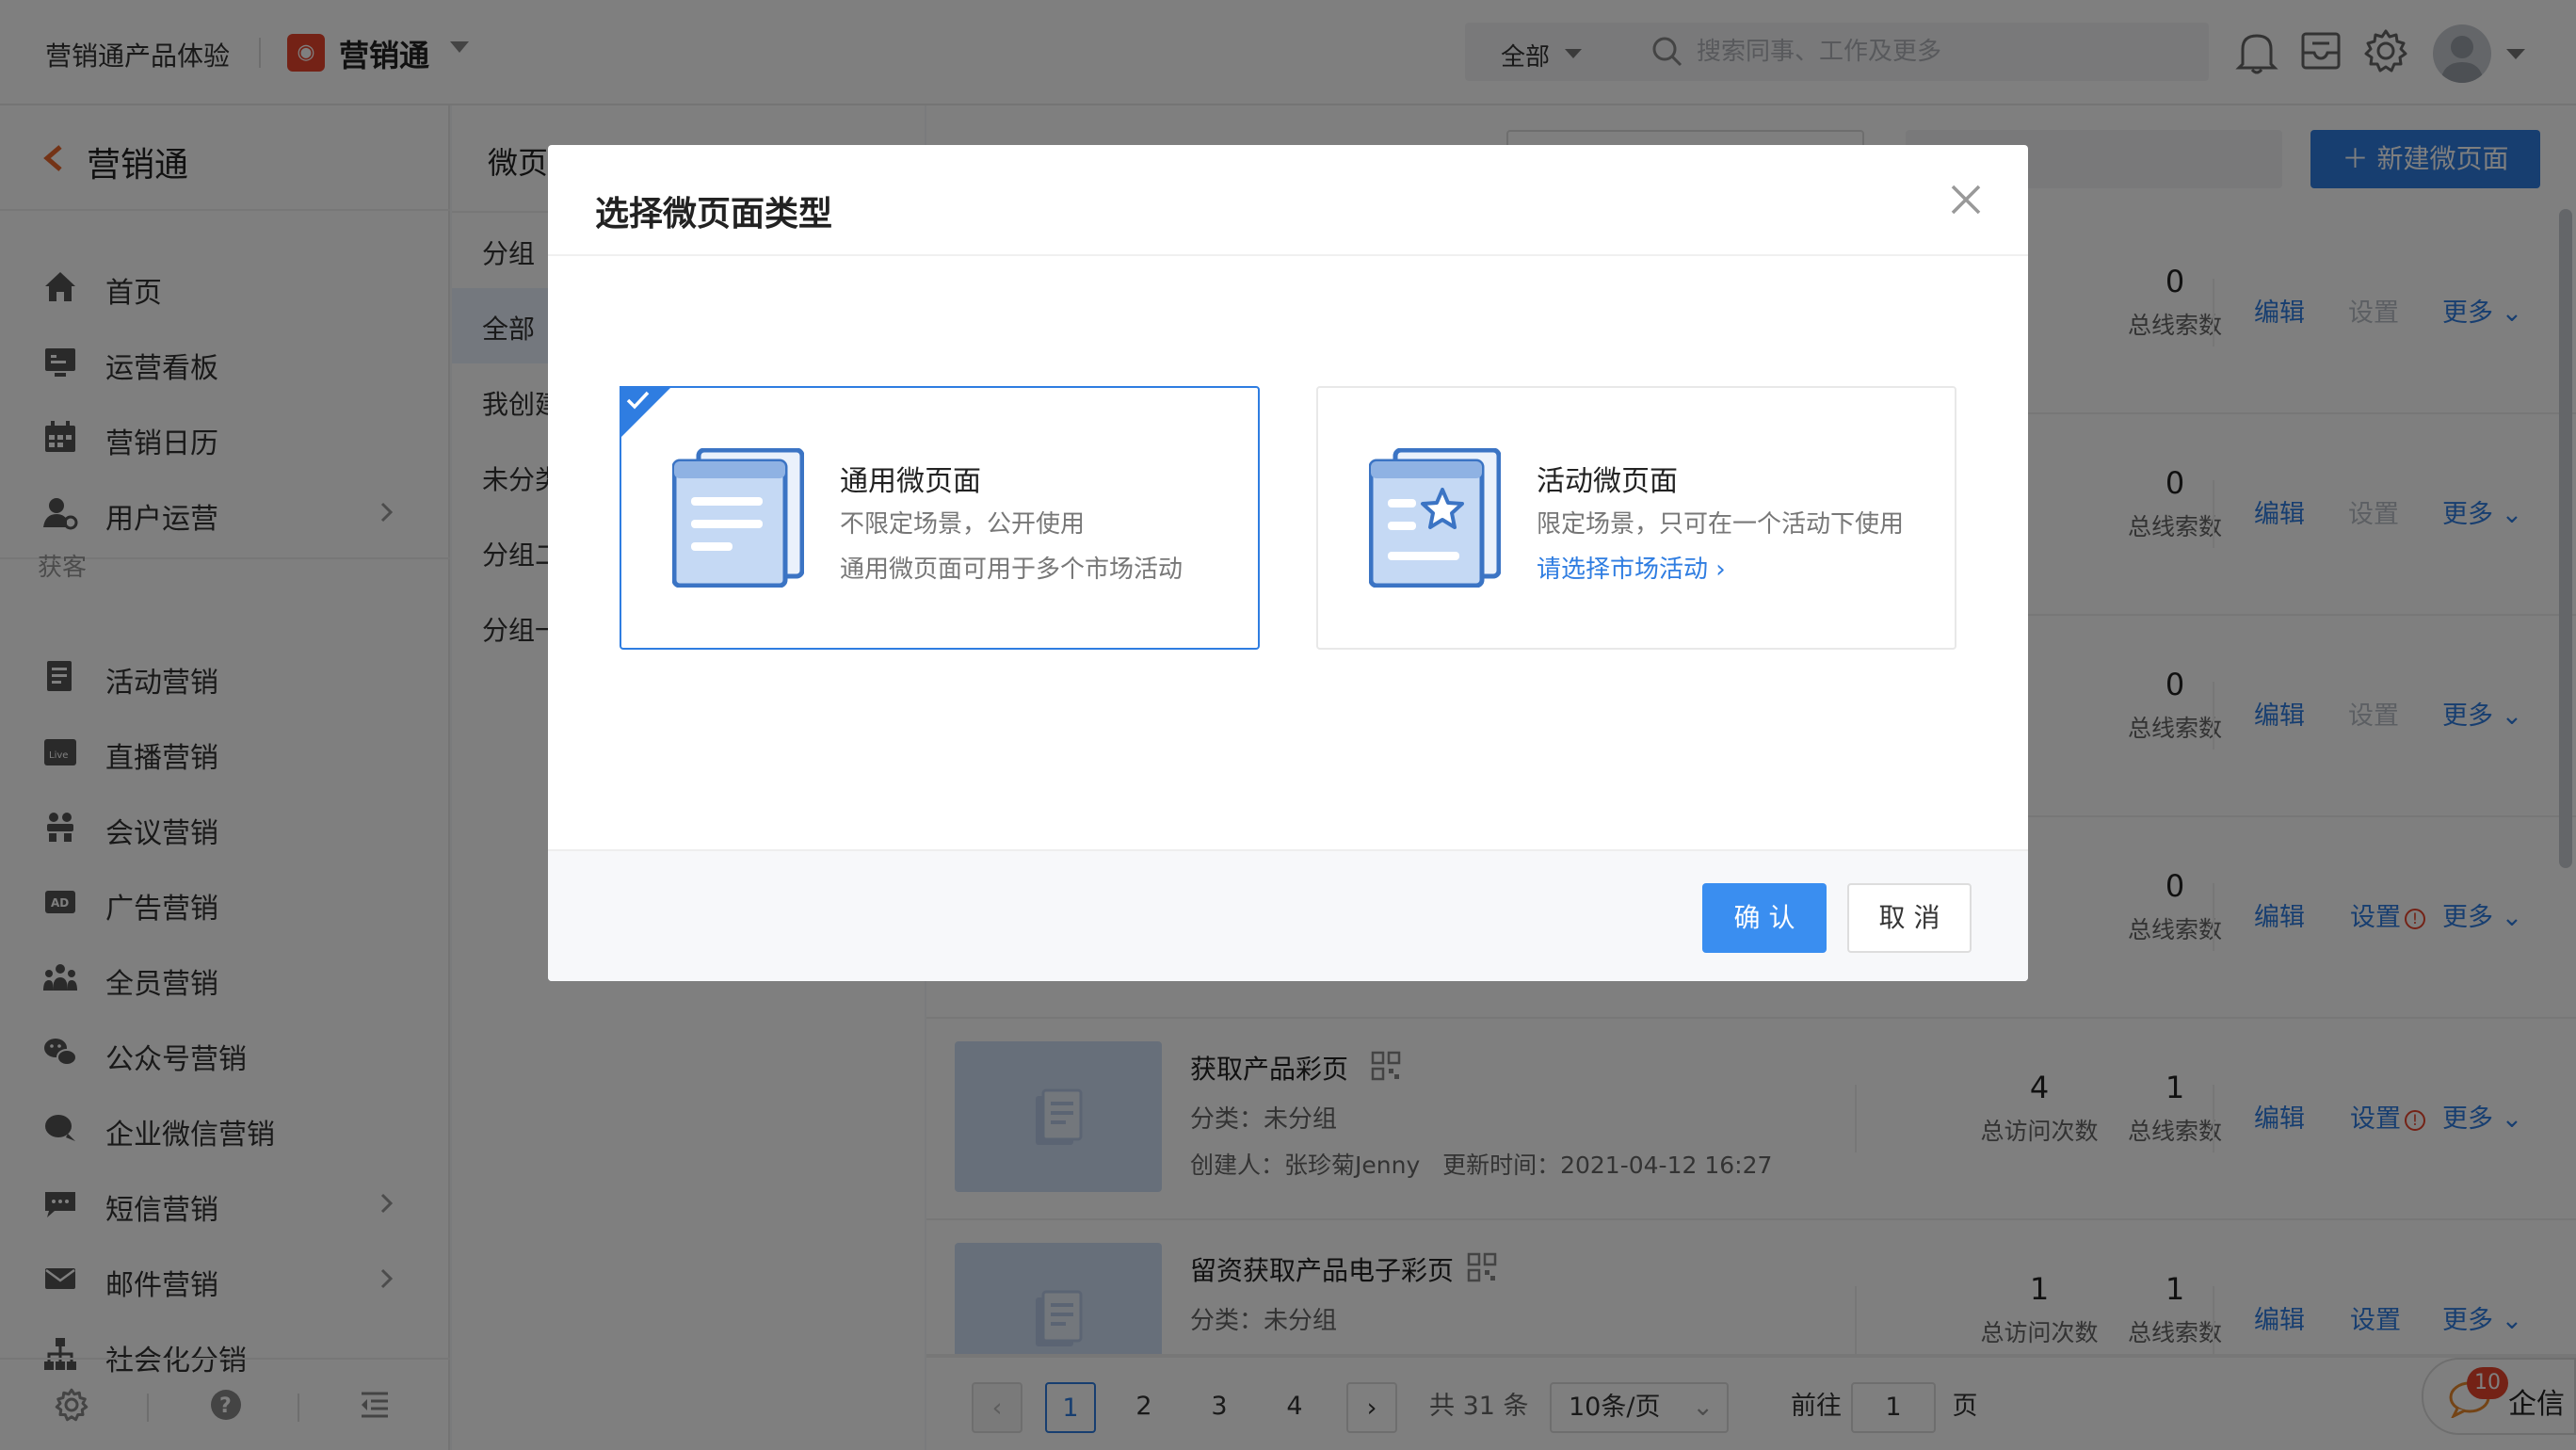 This screenshot has height=1450, width=2576. I want to click on cancel-button: 取 消, so click(1909, 918).